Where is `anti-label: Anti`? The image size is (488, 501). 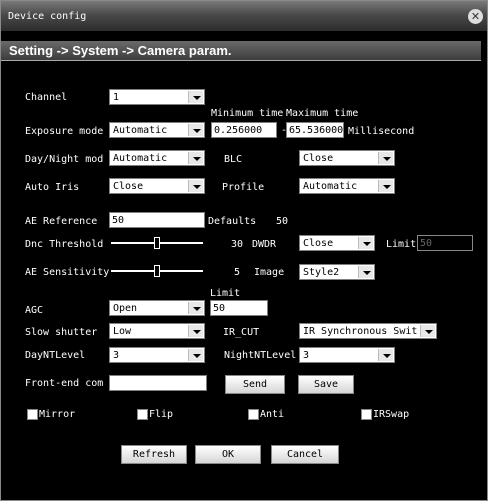 anti-label: Anti is located at coordinates (272, 414).